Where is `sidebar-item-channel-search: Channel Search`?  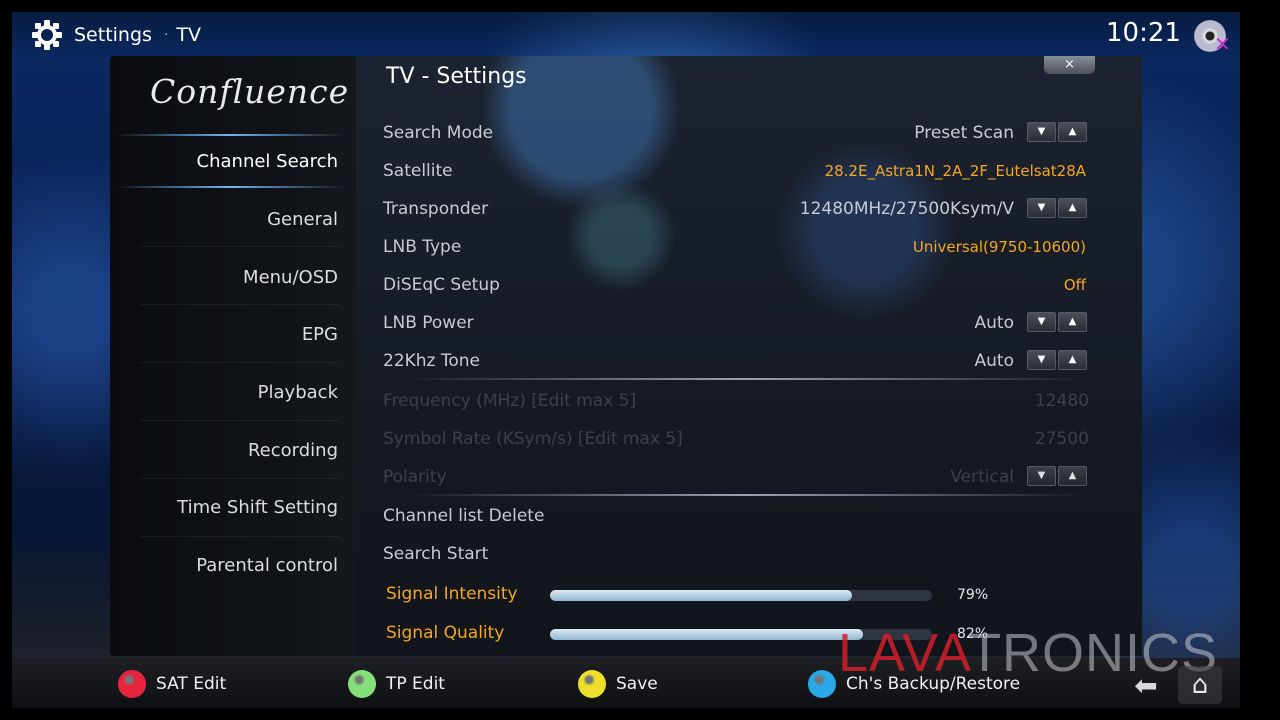
sidebar-item-channel-search: Channel Search is located at coordinates (228, 162).